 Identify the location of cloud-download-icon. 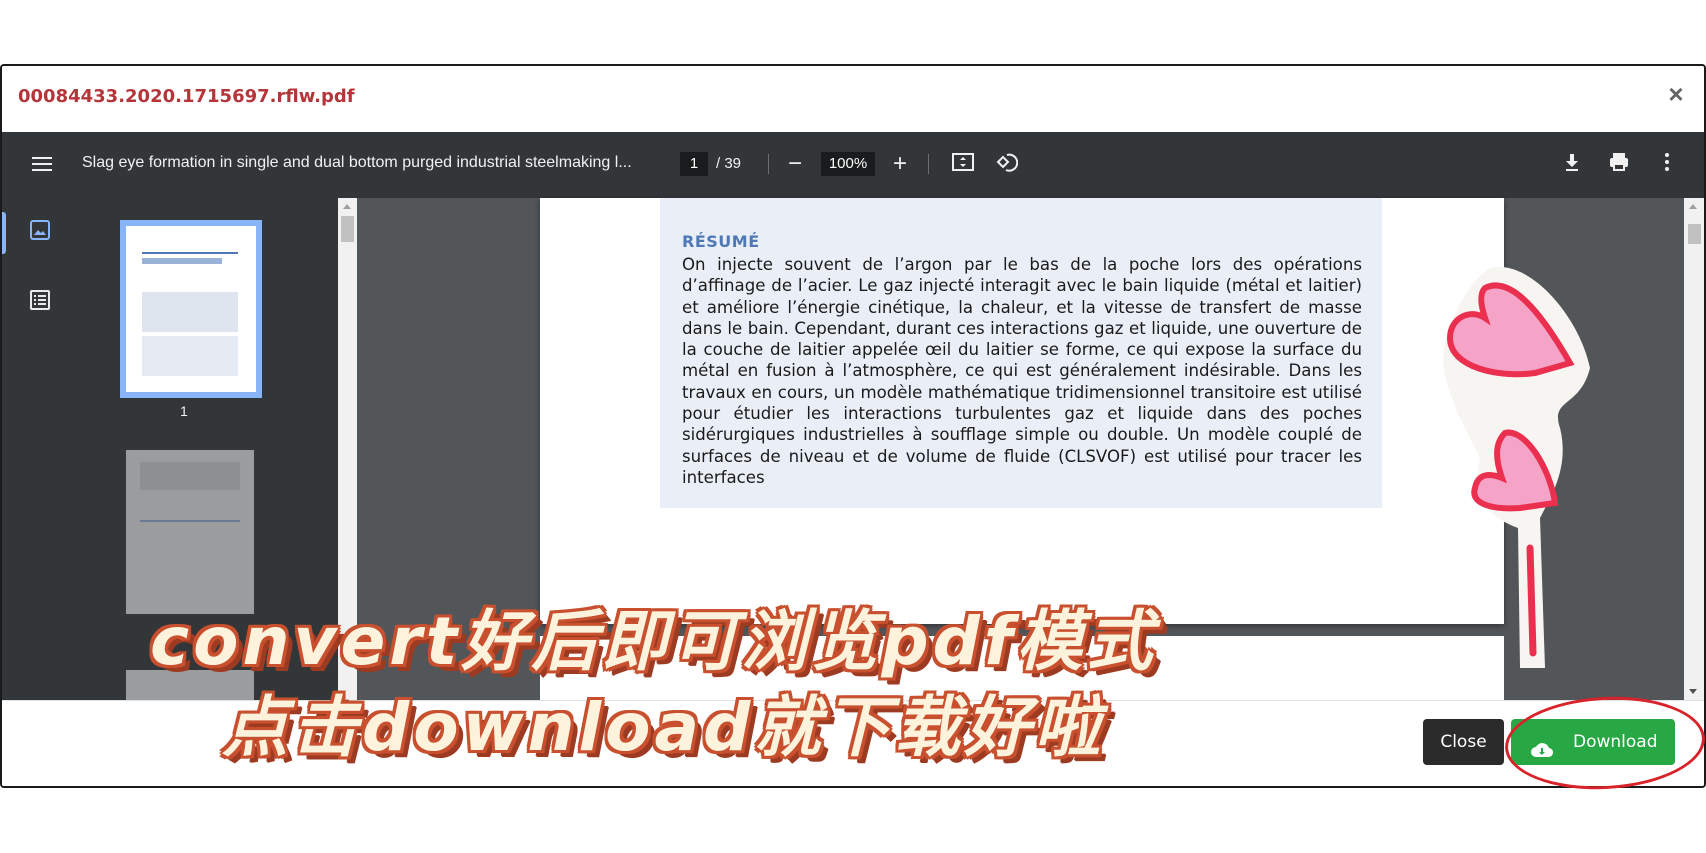
(1542, 745).